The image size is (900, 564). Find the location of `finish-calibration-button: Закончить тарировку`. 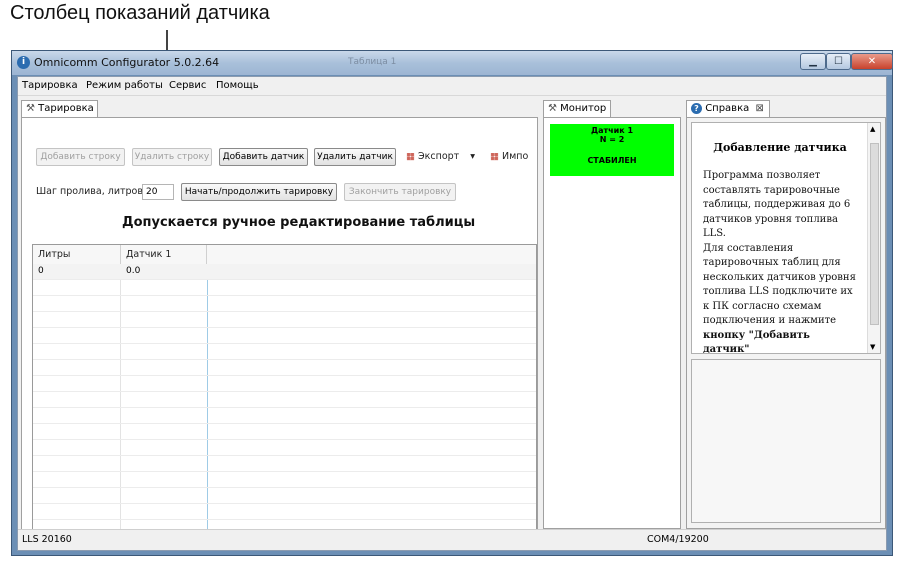

finish-calibration-button: Закончить тарировку is located at coordinates (400, 192).